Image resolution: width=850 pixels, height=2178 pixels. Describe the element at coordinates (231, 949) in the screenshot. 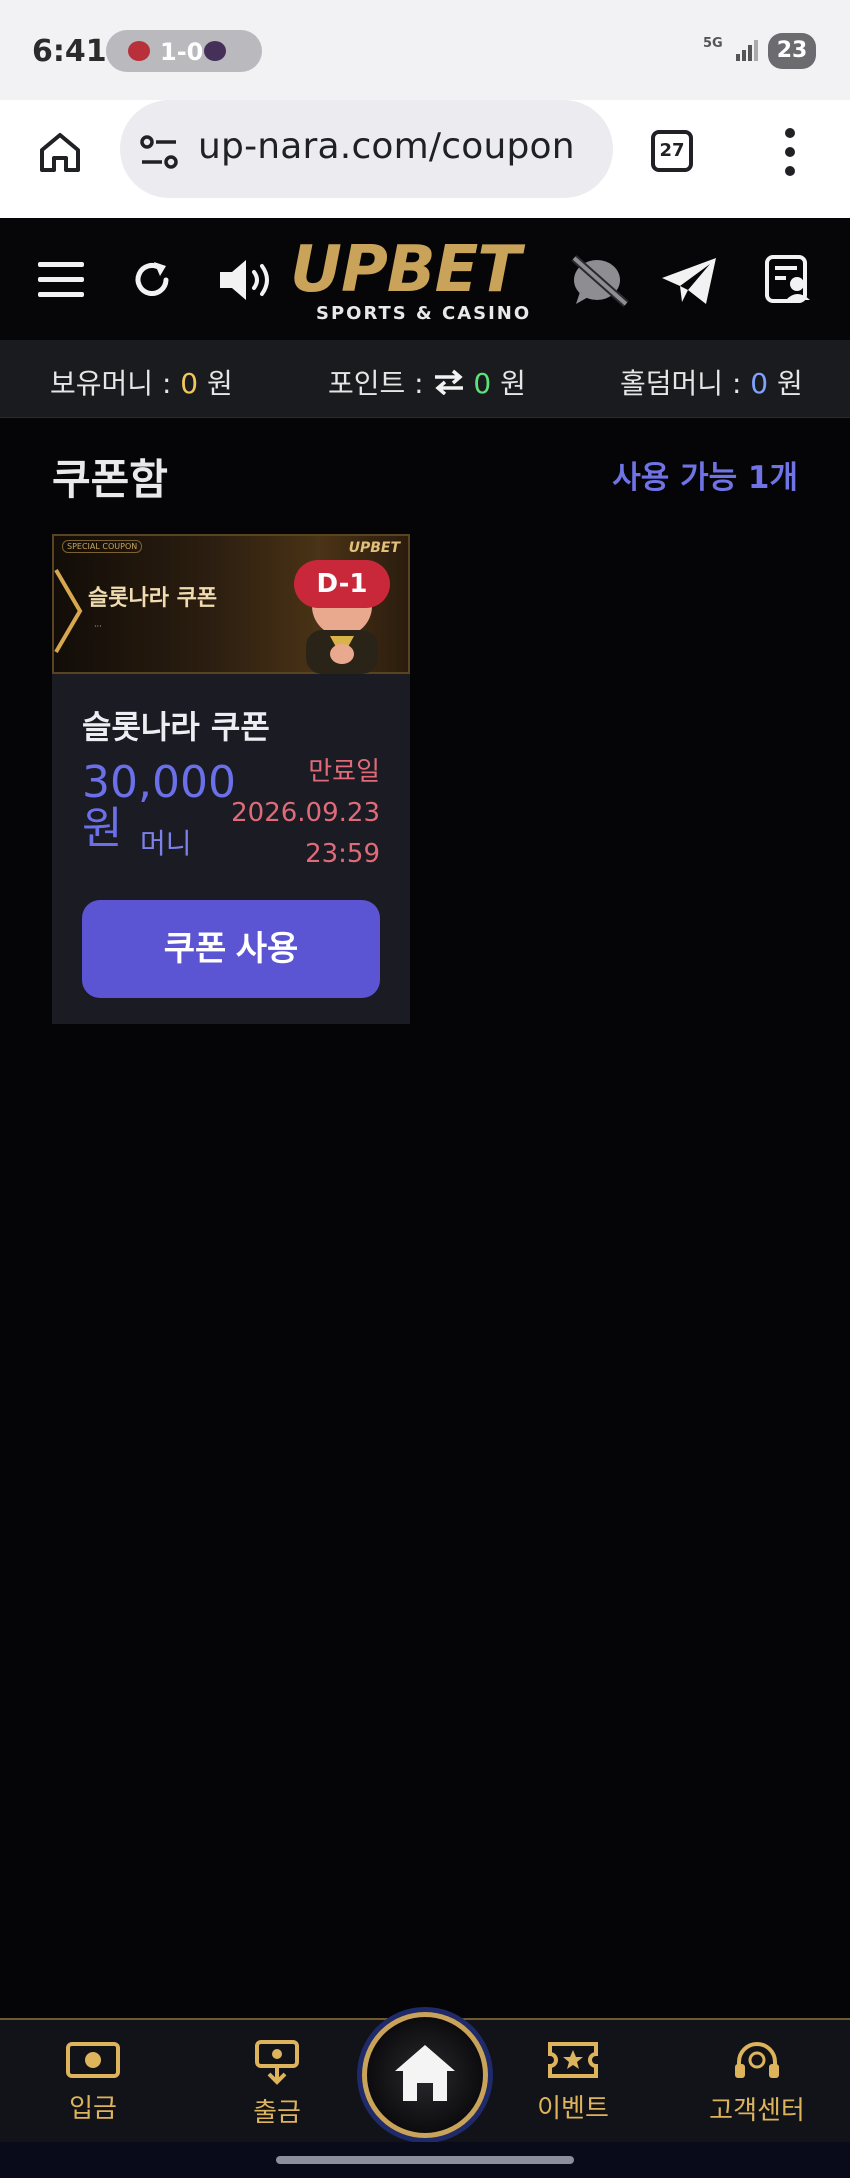

I see `use-coupon-button: 쿠폰 사용` at that location.